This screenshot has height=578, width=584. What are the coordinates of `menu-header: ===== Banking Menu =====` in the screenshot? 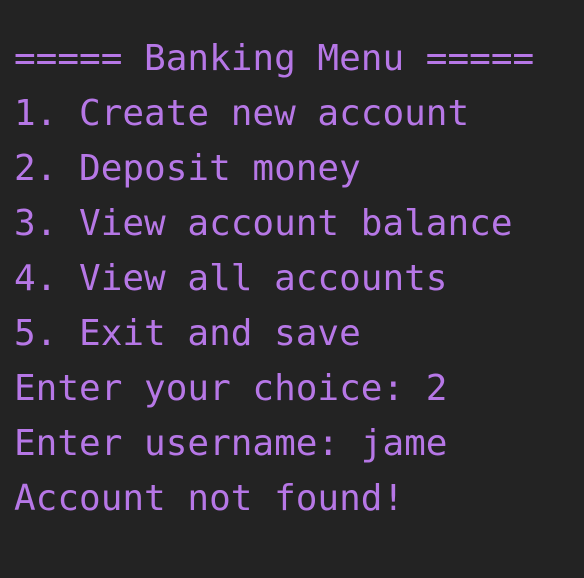 It's located at (274, 58).